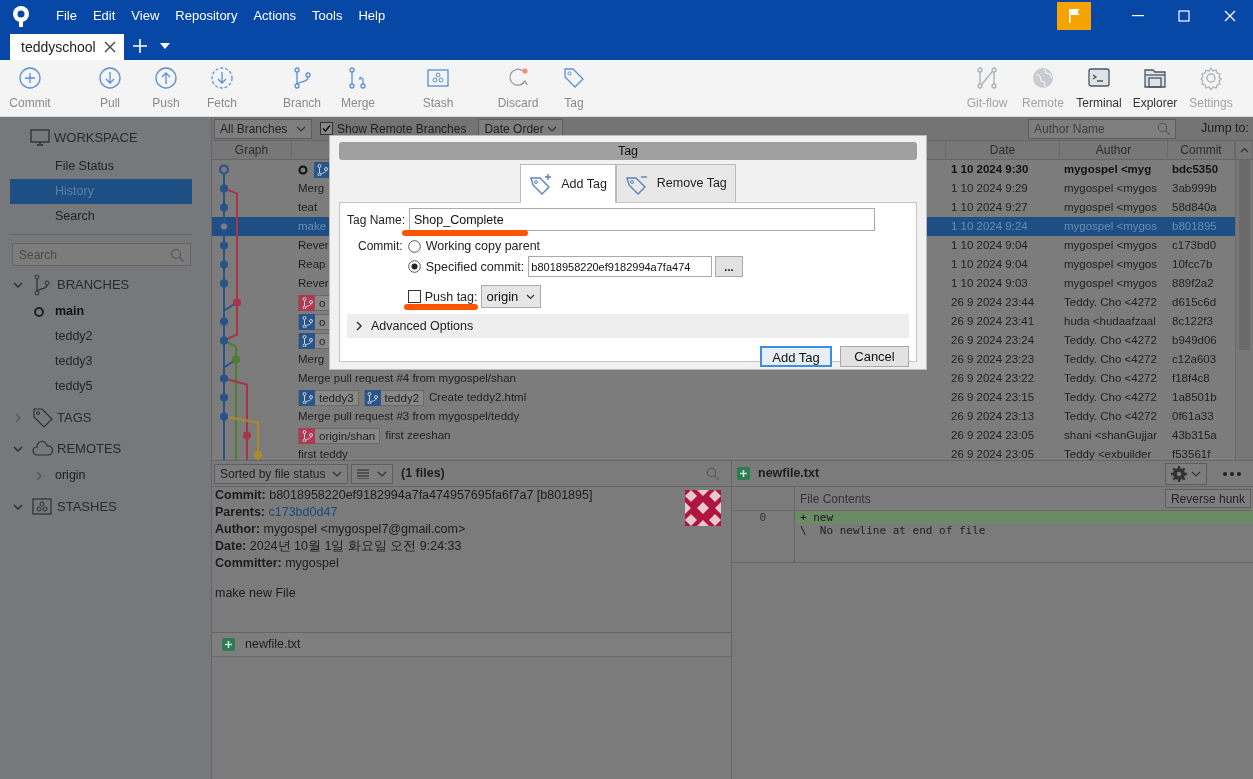 The height and width of the screenshot is (779, 1253). Describe the element at coordinates (1191, 453) in the screenshot. I see `commit-hash: f53561f` at that location.